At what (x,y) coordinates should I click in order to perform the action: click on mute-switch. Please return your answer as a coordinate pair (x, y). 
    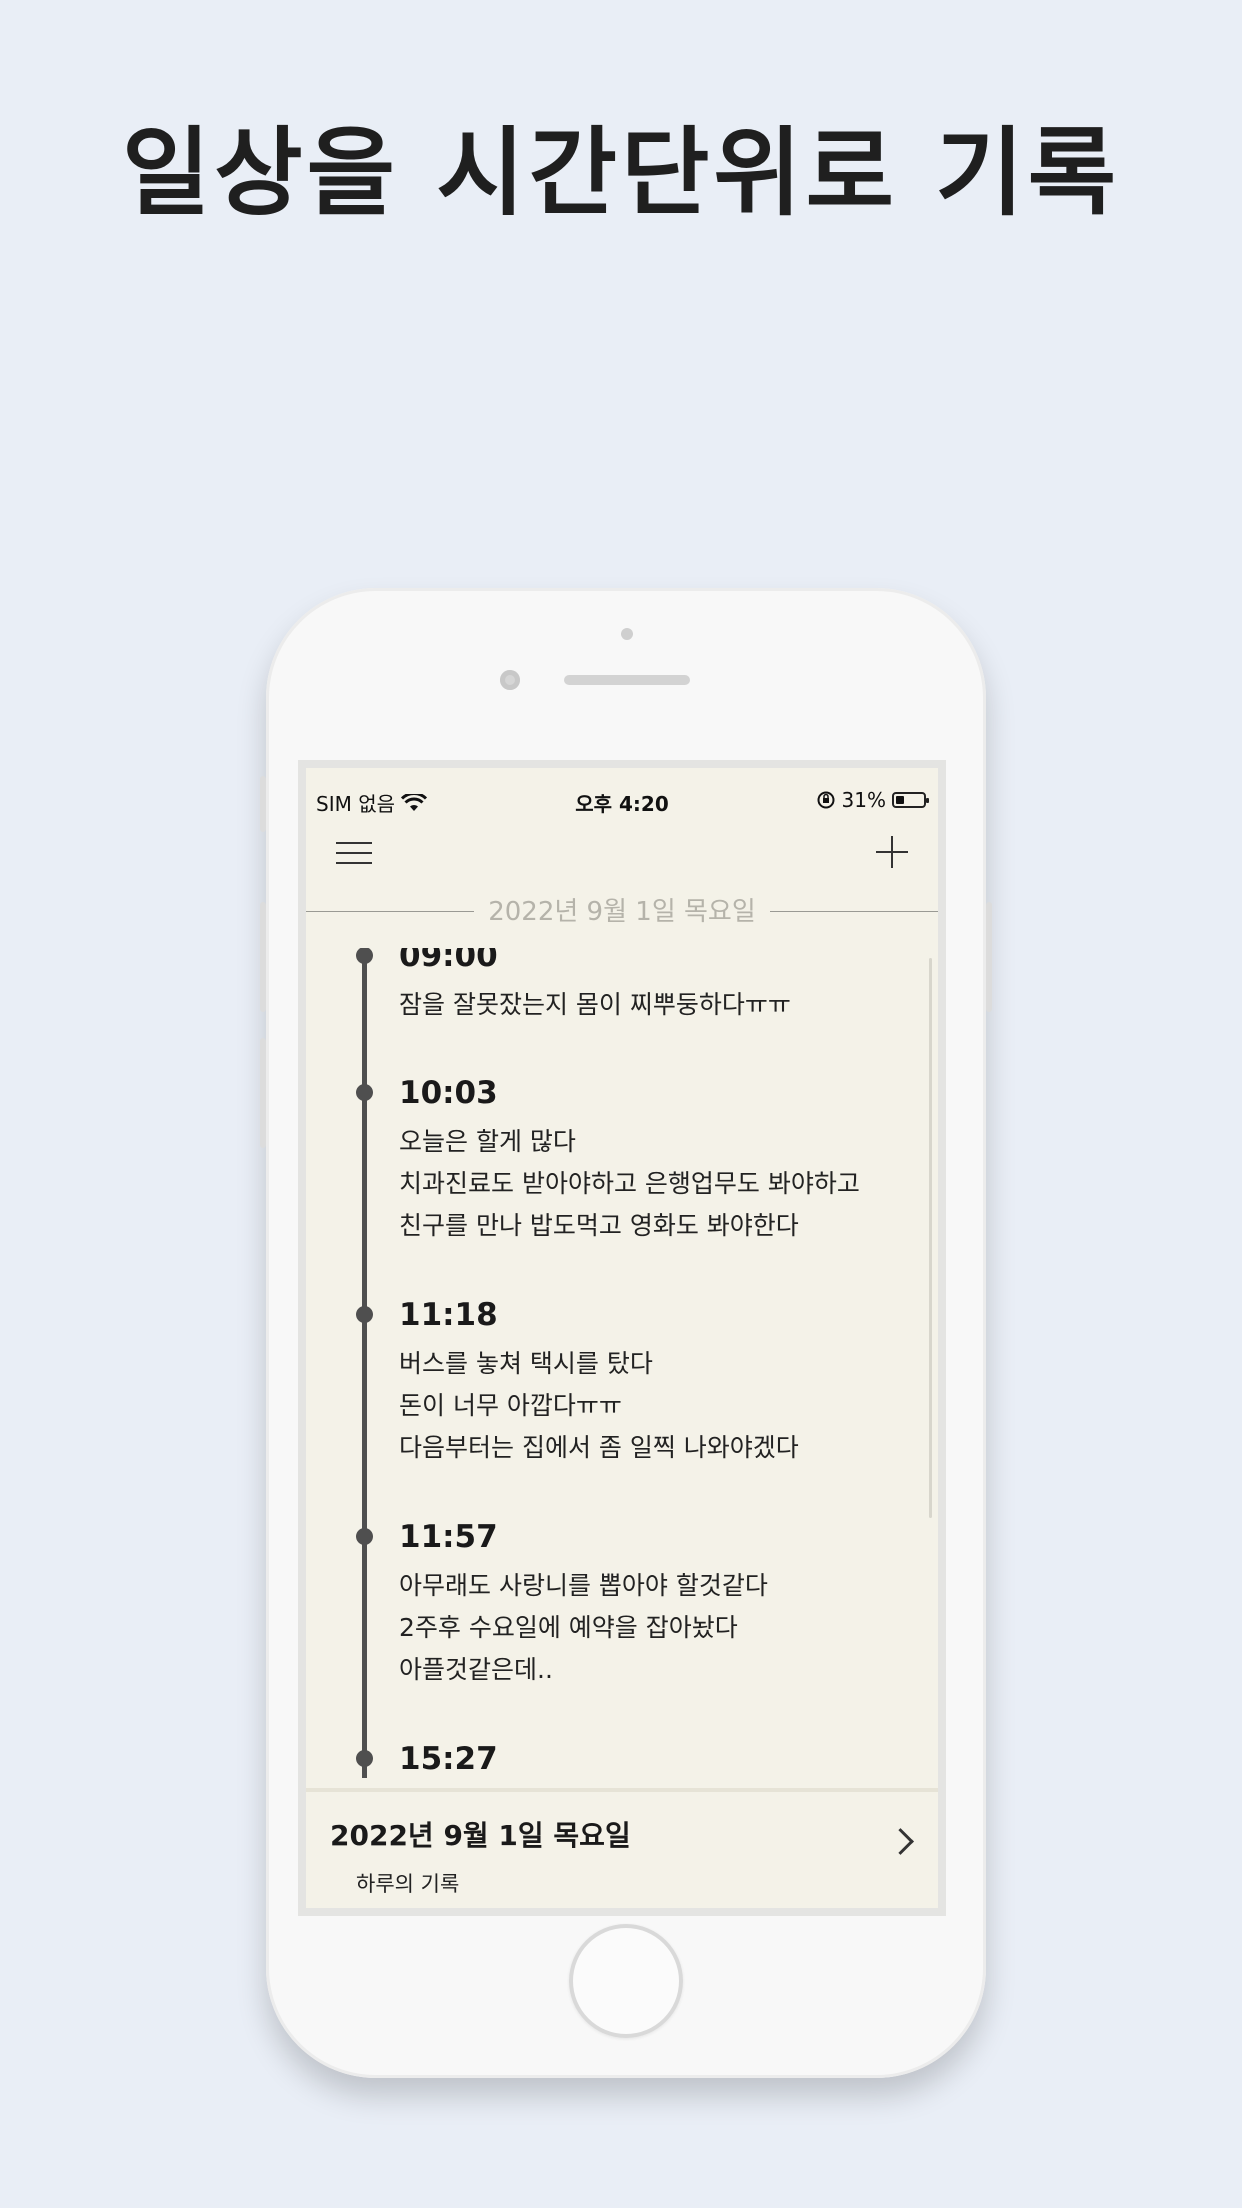
    Looking at the image, I should click on (263, 804).